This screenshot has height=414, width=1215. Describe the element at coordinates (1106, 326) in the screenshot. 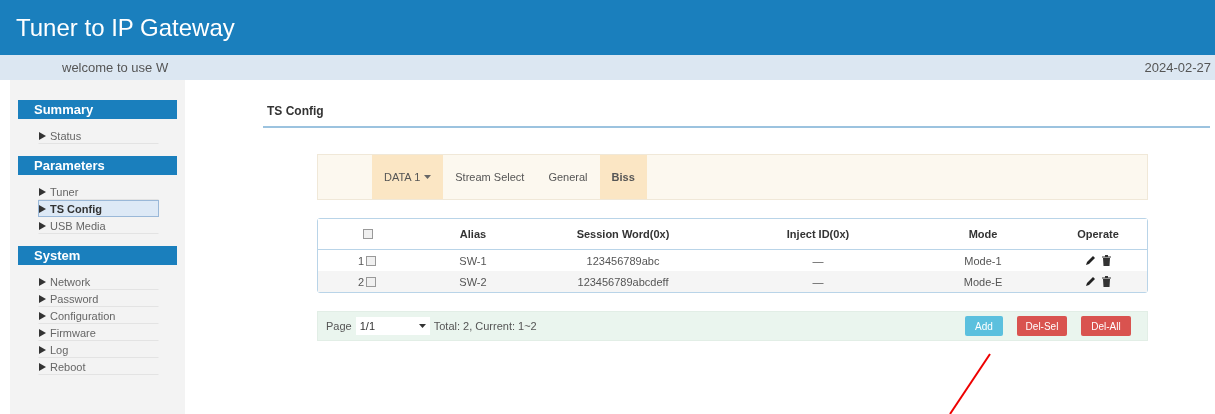

I see `action-button: Del-All` at that location.